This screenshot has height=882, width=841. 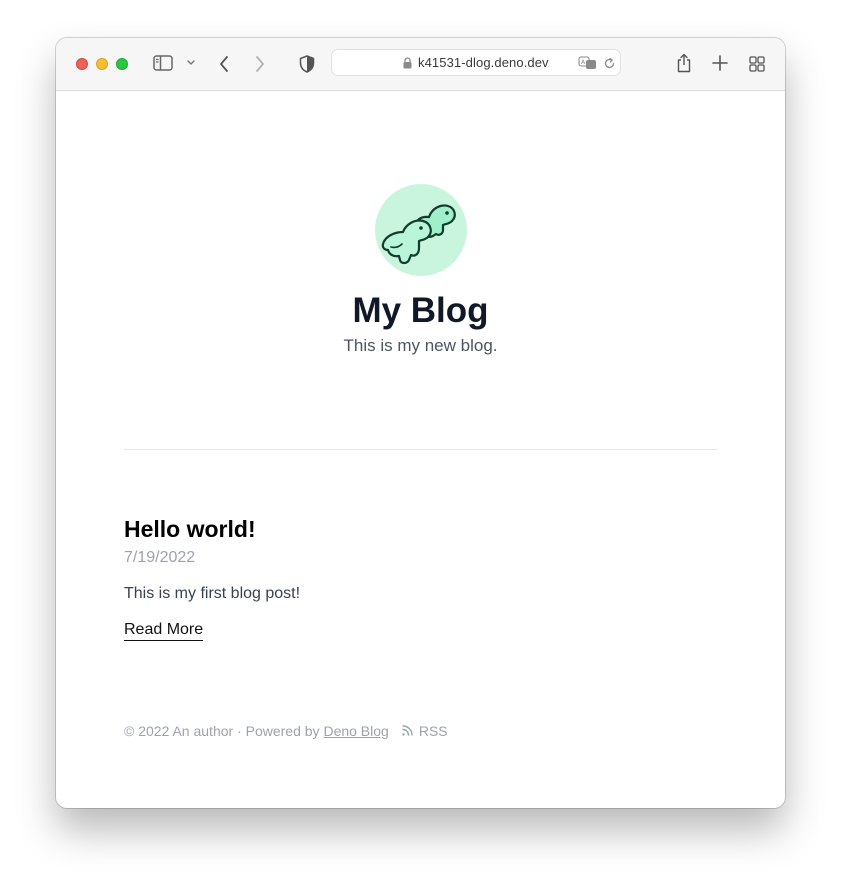 I want to click on rss-link: RSS, so click(x=424, y=731).